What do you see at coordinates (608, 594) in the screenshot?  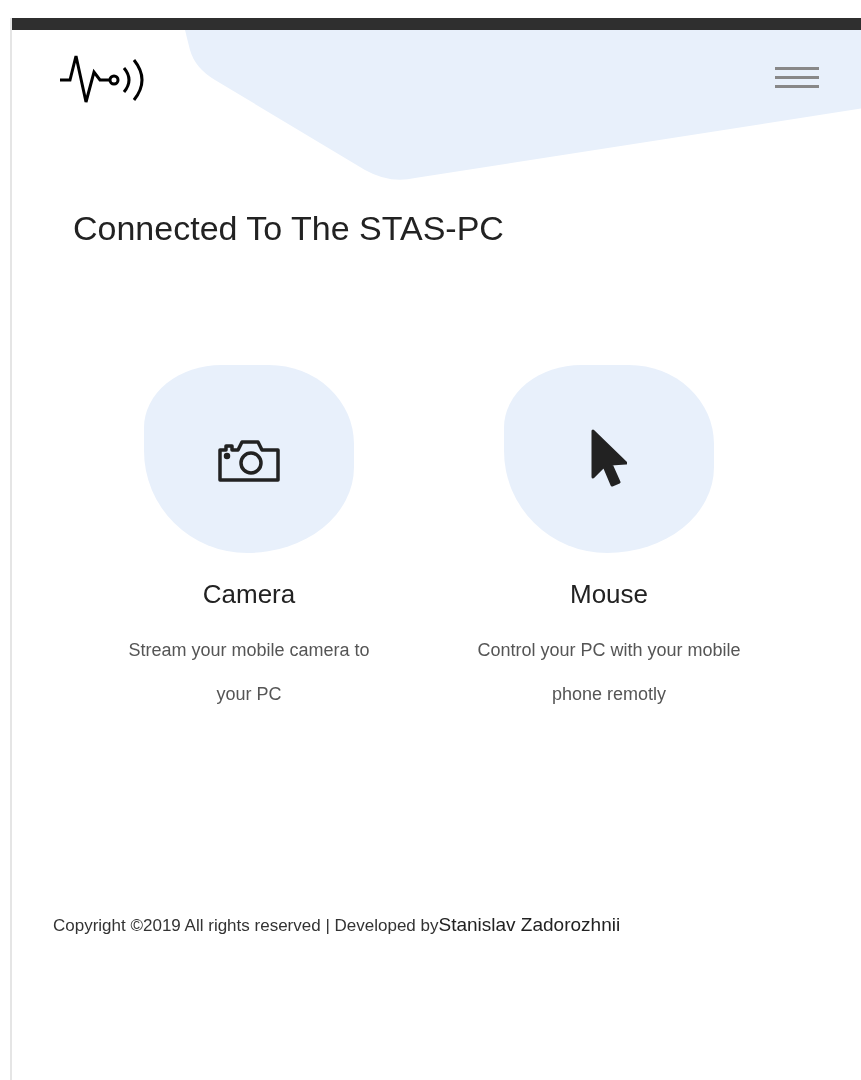 I see `feature-title: Mouse` at bounding box center [608, 594].